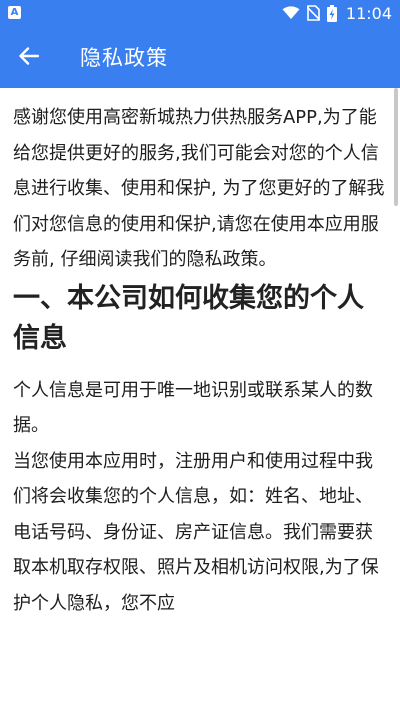 The image size is (400, 710). I want to click on definition-paragraph: 个人信息是可用于唯一地识别或联系某人的数据。, so click(193, 408).